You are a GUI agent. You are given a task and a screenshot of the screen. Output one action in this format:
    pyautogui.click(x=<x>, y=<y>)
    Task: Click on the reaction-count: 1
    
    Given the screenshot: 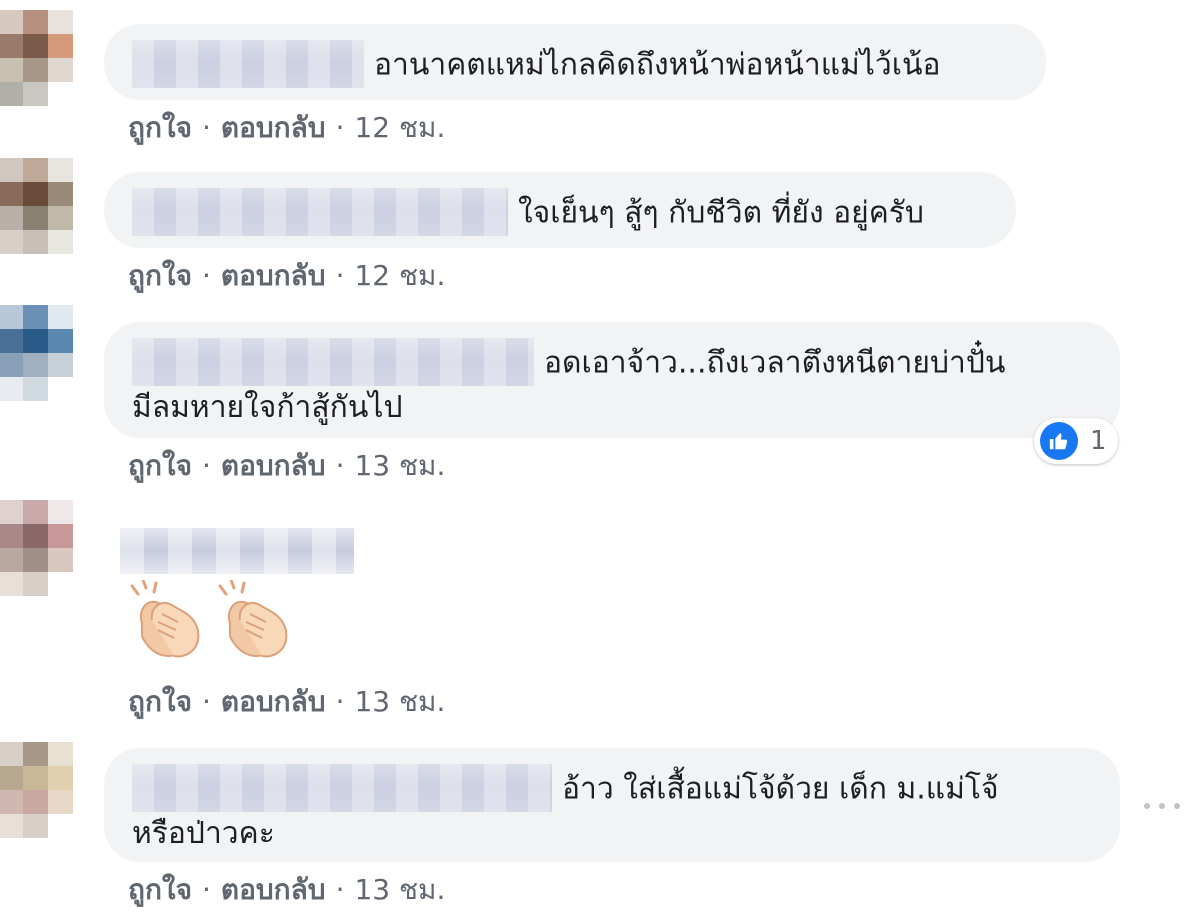 What is the action you would take?
    pyautogui.click(x=1098, y=441)
    